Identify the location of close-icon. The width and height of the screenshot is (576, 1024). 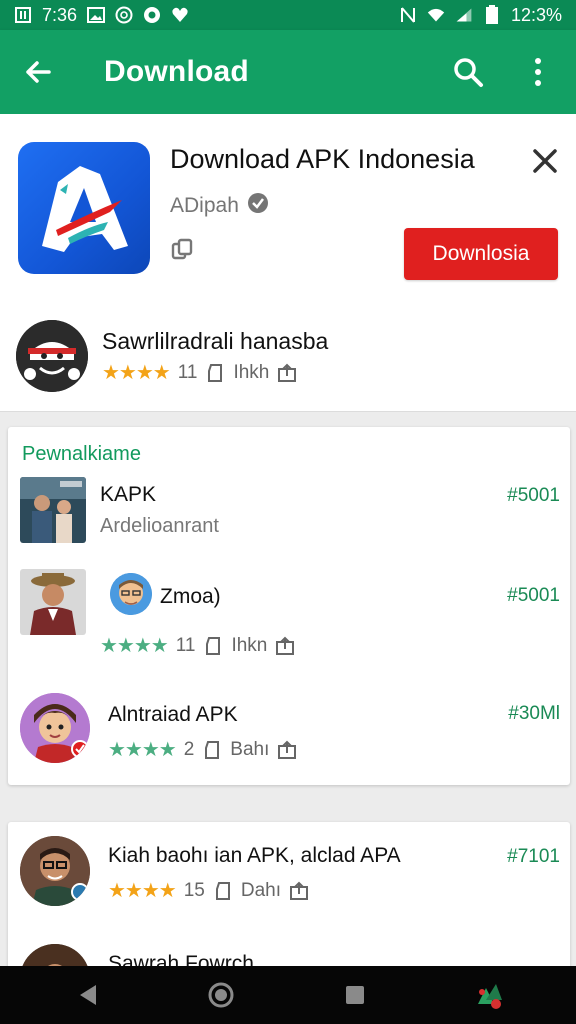
(545, 161).